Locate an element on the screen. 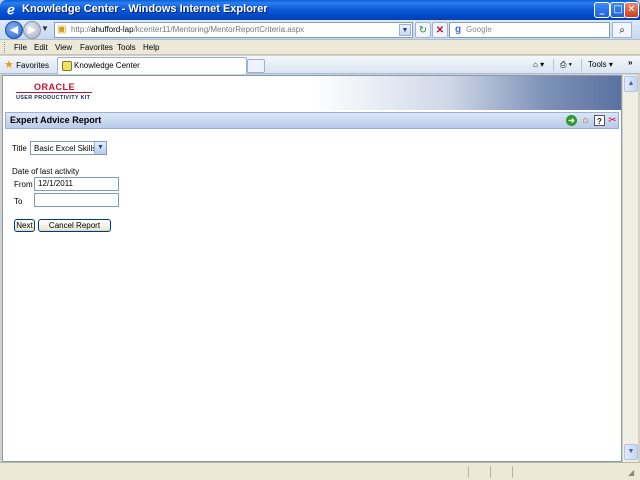 This screenshot has width=640, height=480. home-command-button: ⌂ ▾ is located at coordinates (538, 65).